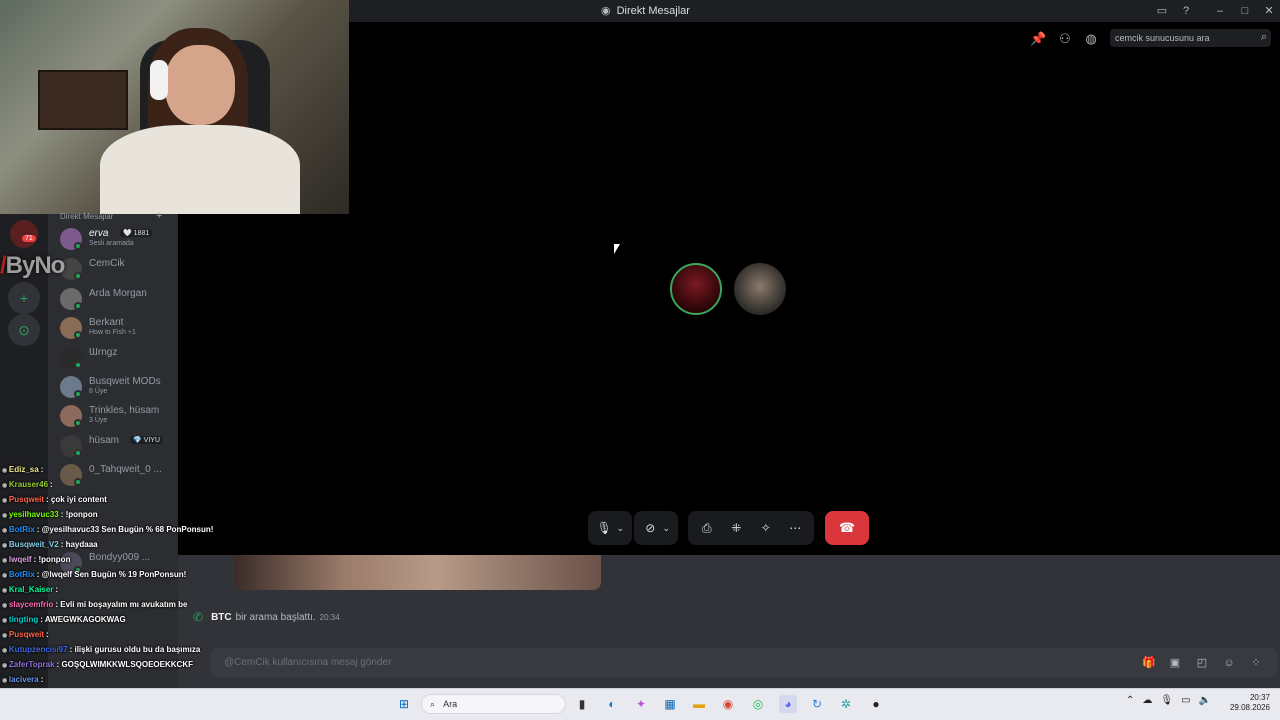 This screenshot has height=720, width=1280. What do you see at coordinates (650, 528) in the screenshot?
I see `camera-off-icon: ⊘` at bounding box center [650, 528].